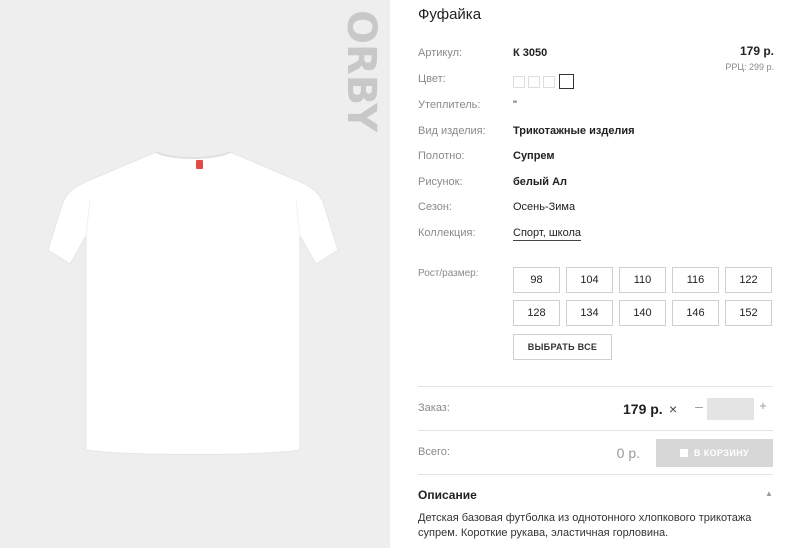 The width and height of the screenshot is (800, 548). Describe the element at coordinates (440, 53) in the screenshot. I see `spec-label: Артикул:` at that location.